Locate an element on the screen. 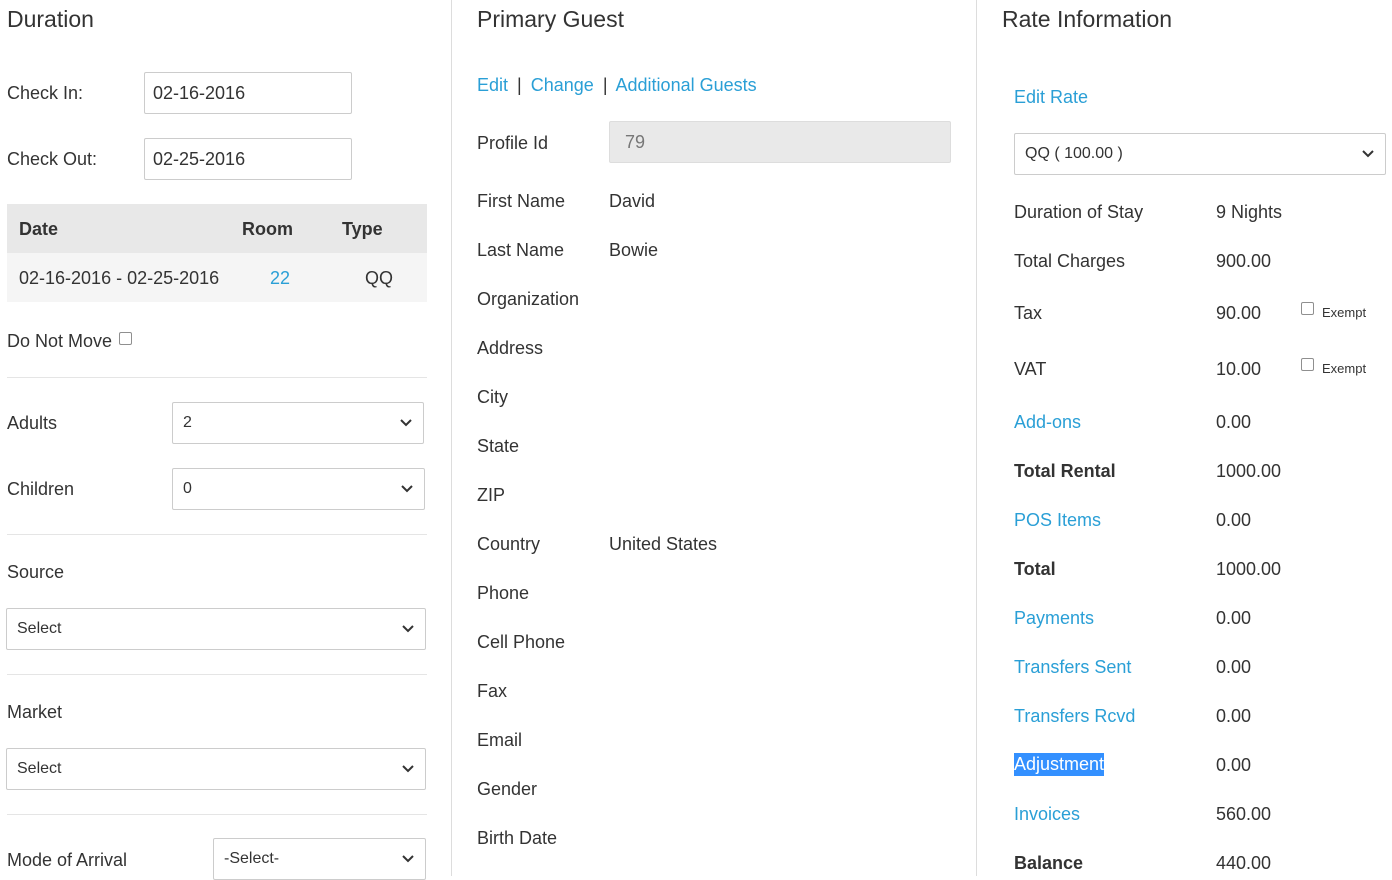  vat-label: VAT is located at coordinates (1030, 369).